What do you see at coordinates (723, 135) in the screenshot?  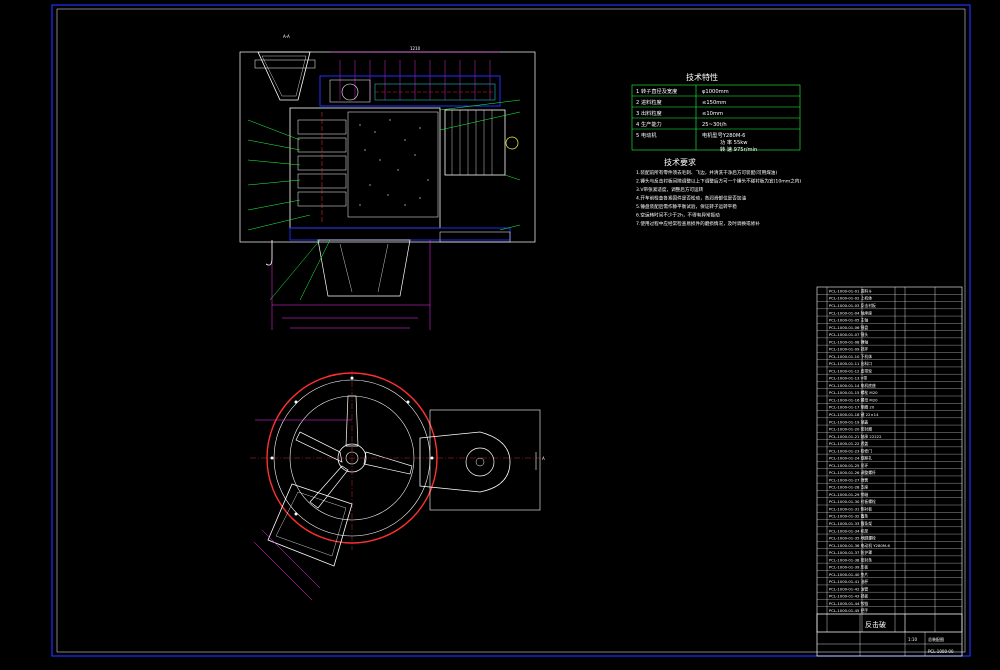 I see `spec-row-value: 电机型号Y280M-6` at bounding box center [723, 135].